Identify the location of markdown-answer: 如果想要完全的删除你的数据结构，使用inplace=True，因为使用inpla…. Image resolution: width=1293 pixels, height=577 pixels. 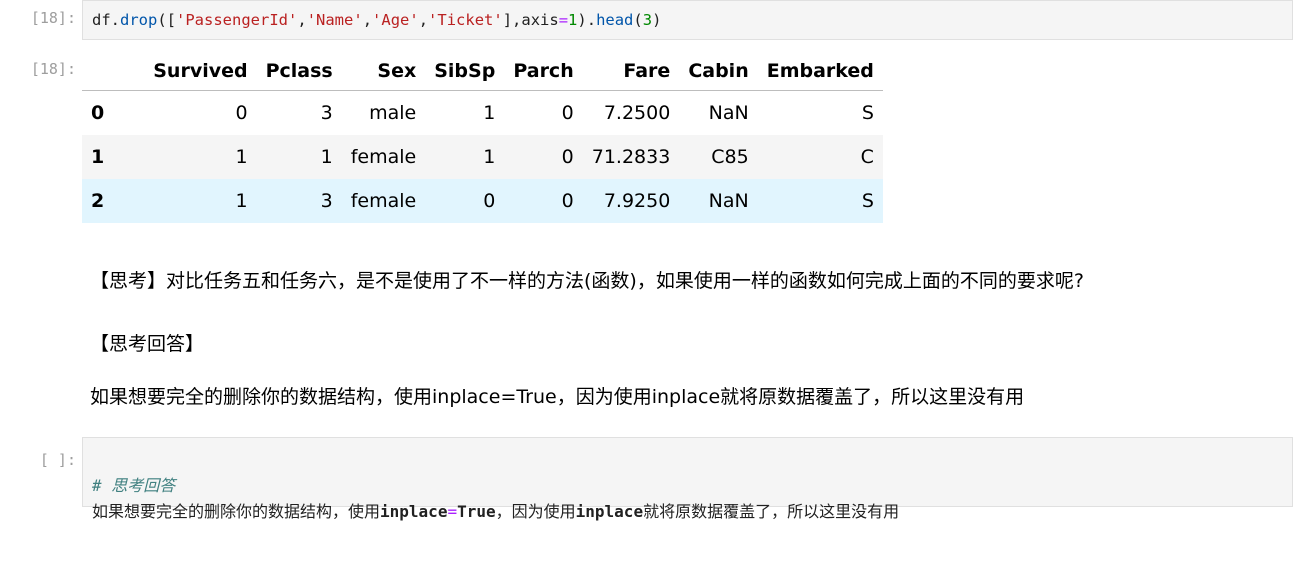
(557, 397).